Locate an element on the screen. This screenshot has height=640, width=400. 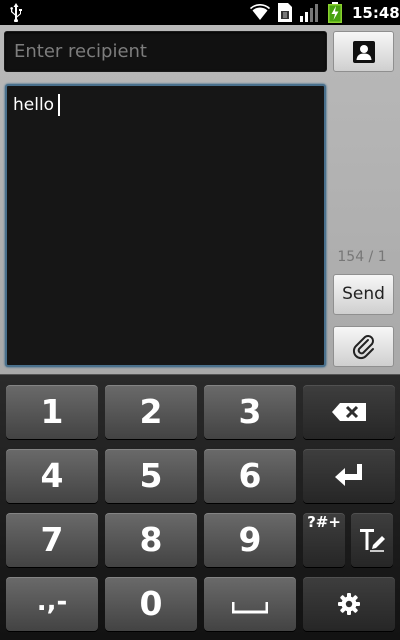
key-4: 4 is located at coordinates (52, 476).